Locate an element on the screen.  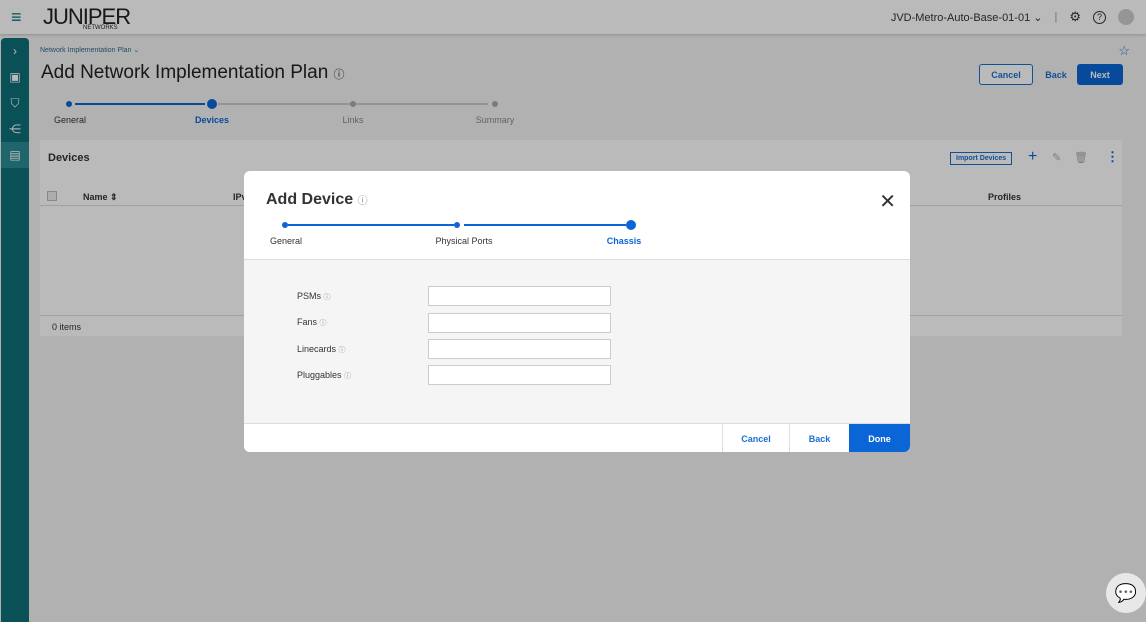
pluggables-label: Pluggables ⓘ is located at coordinates (324, 375).